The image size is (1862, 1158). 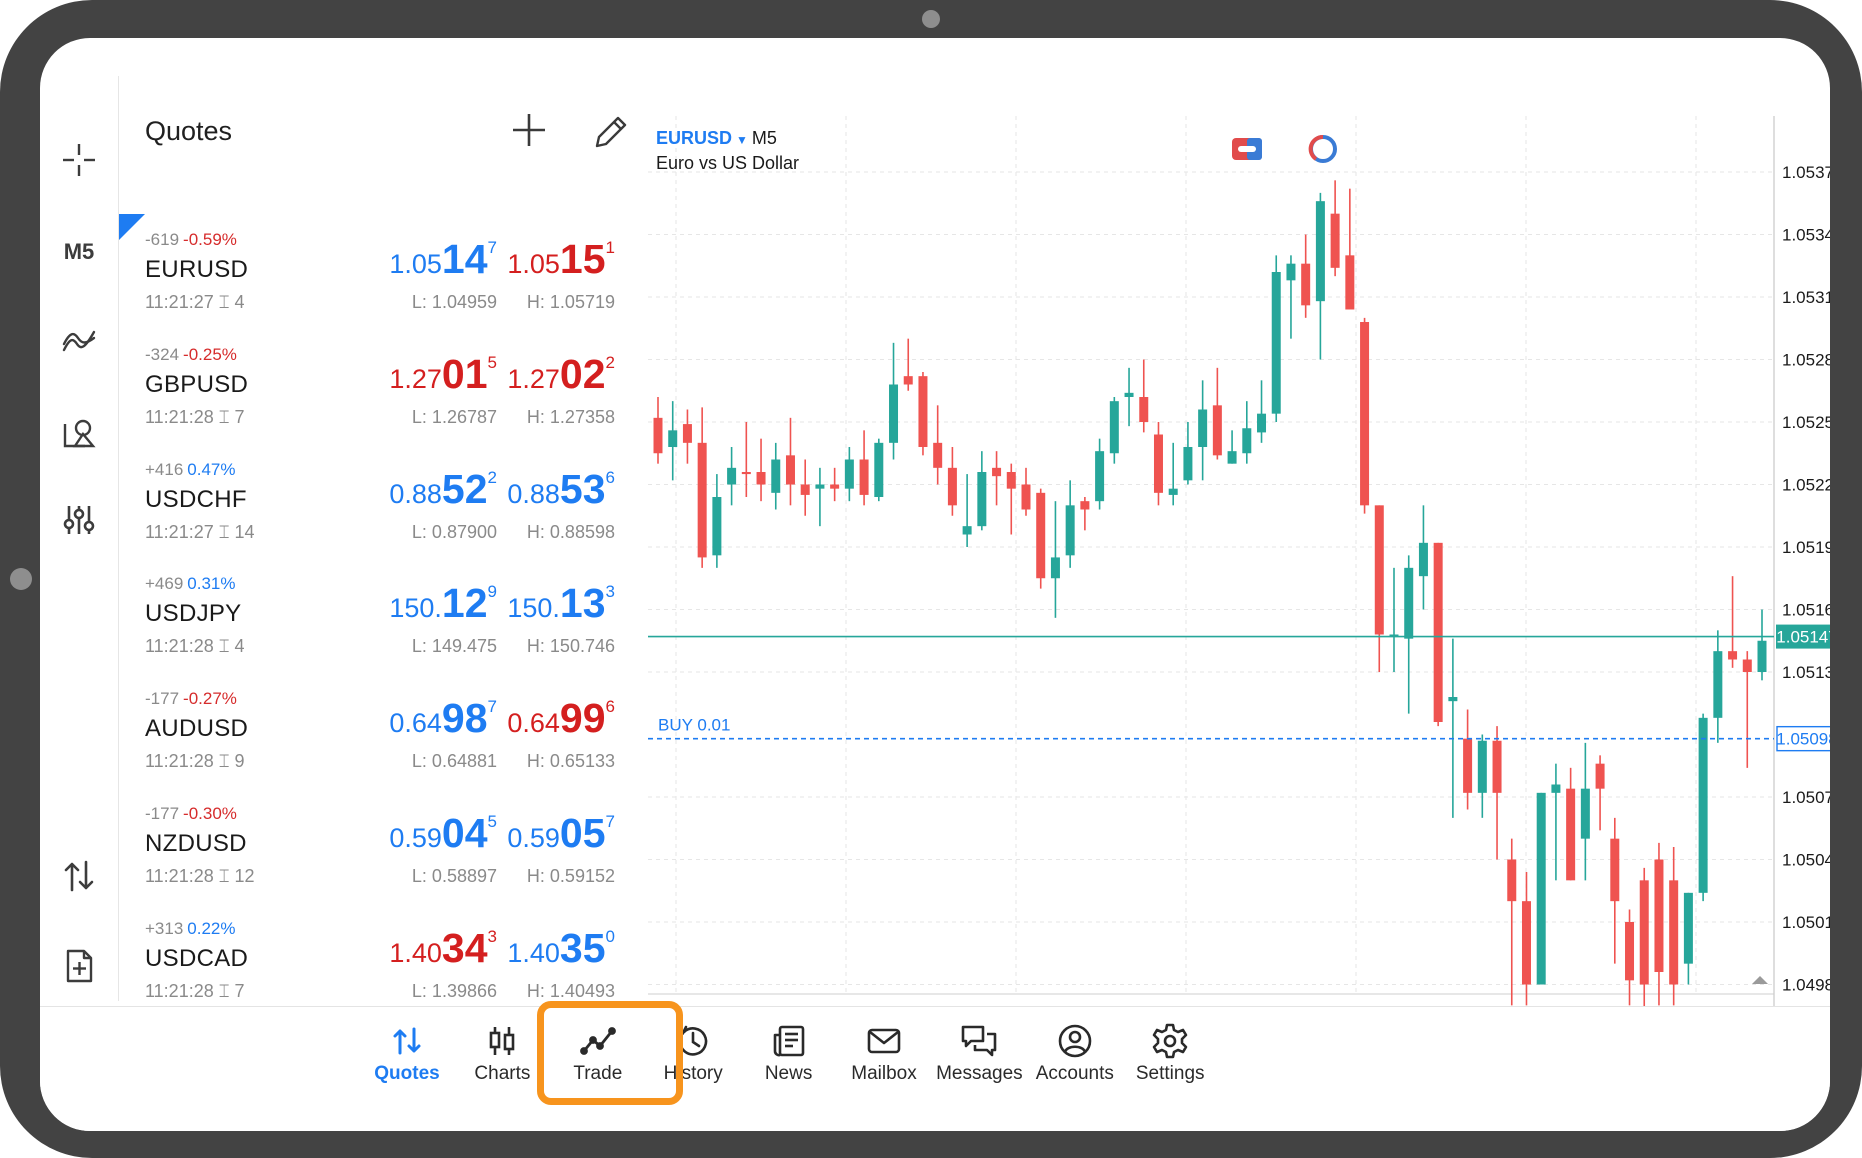 I want to click on change-percent: -0.59%, so click(x=210, y=239).